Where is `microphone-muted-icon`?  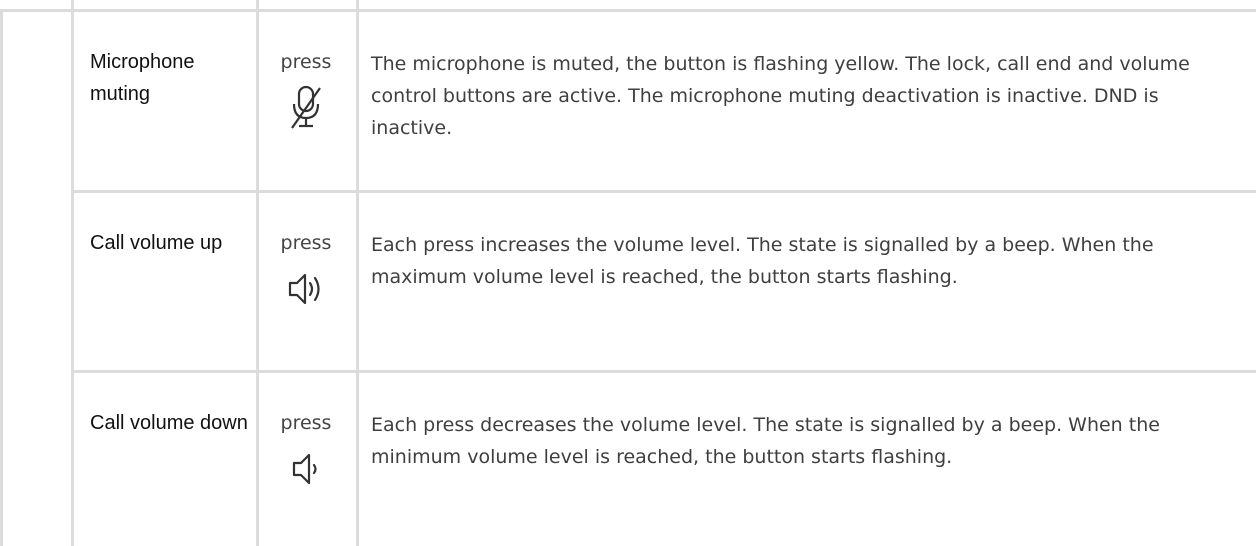 microphone-muted-icon is located at coordinates (306, 107).